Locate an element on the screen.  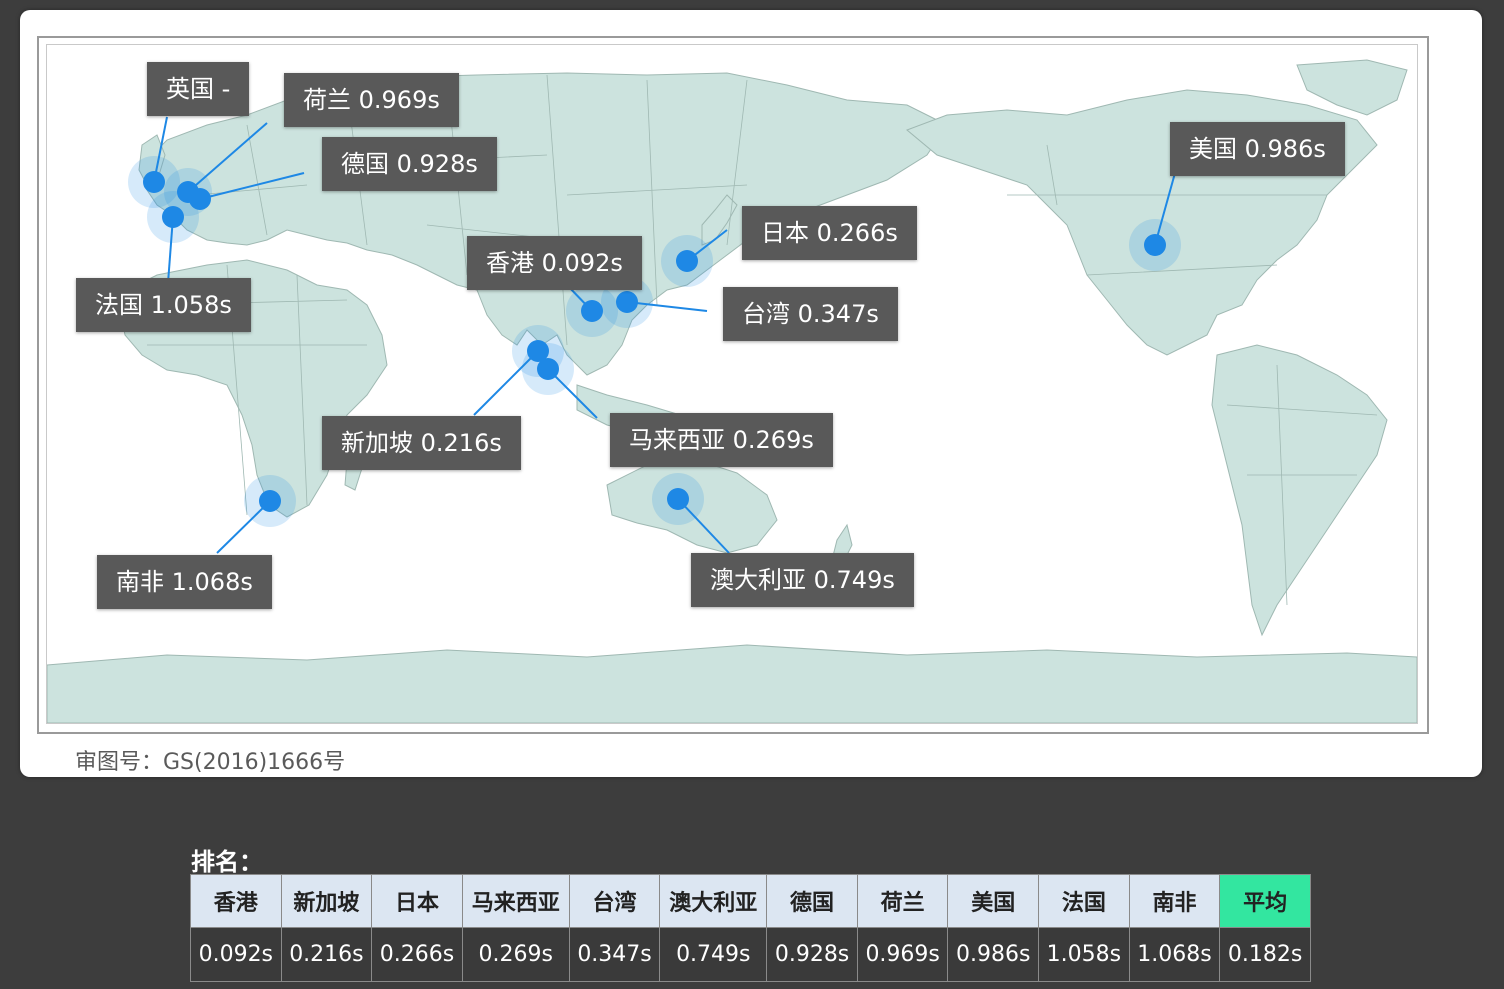
callout-hk: 香港 0.092s is located at coordinates (554, 263).